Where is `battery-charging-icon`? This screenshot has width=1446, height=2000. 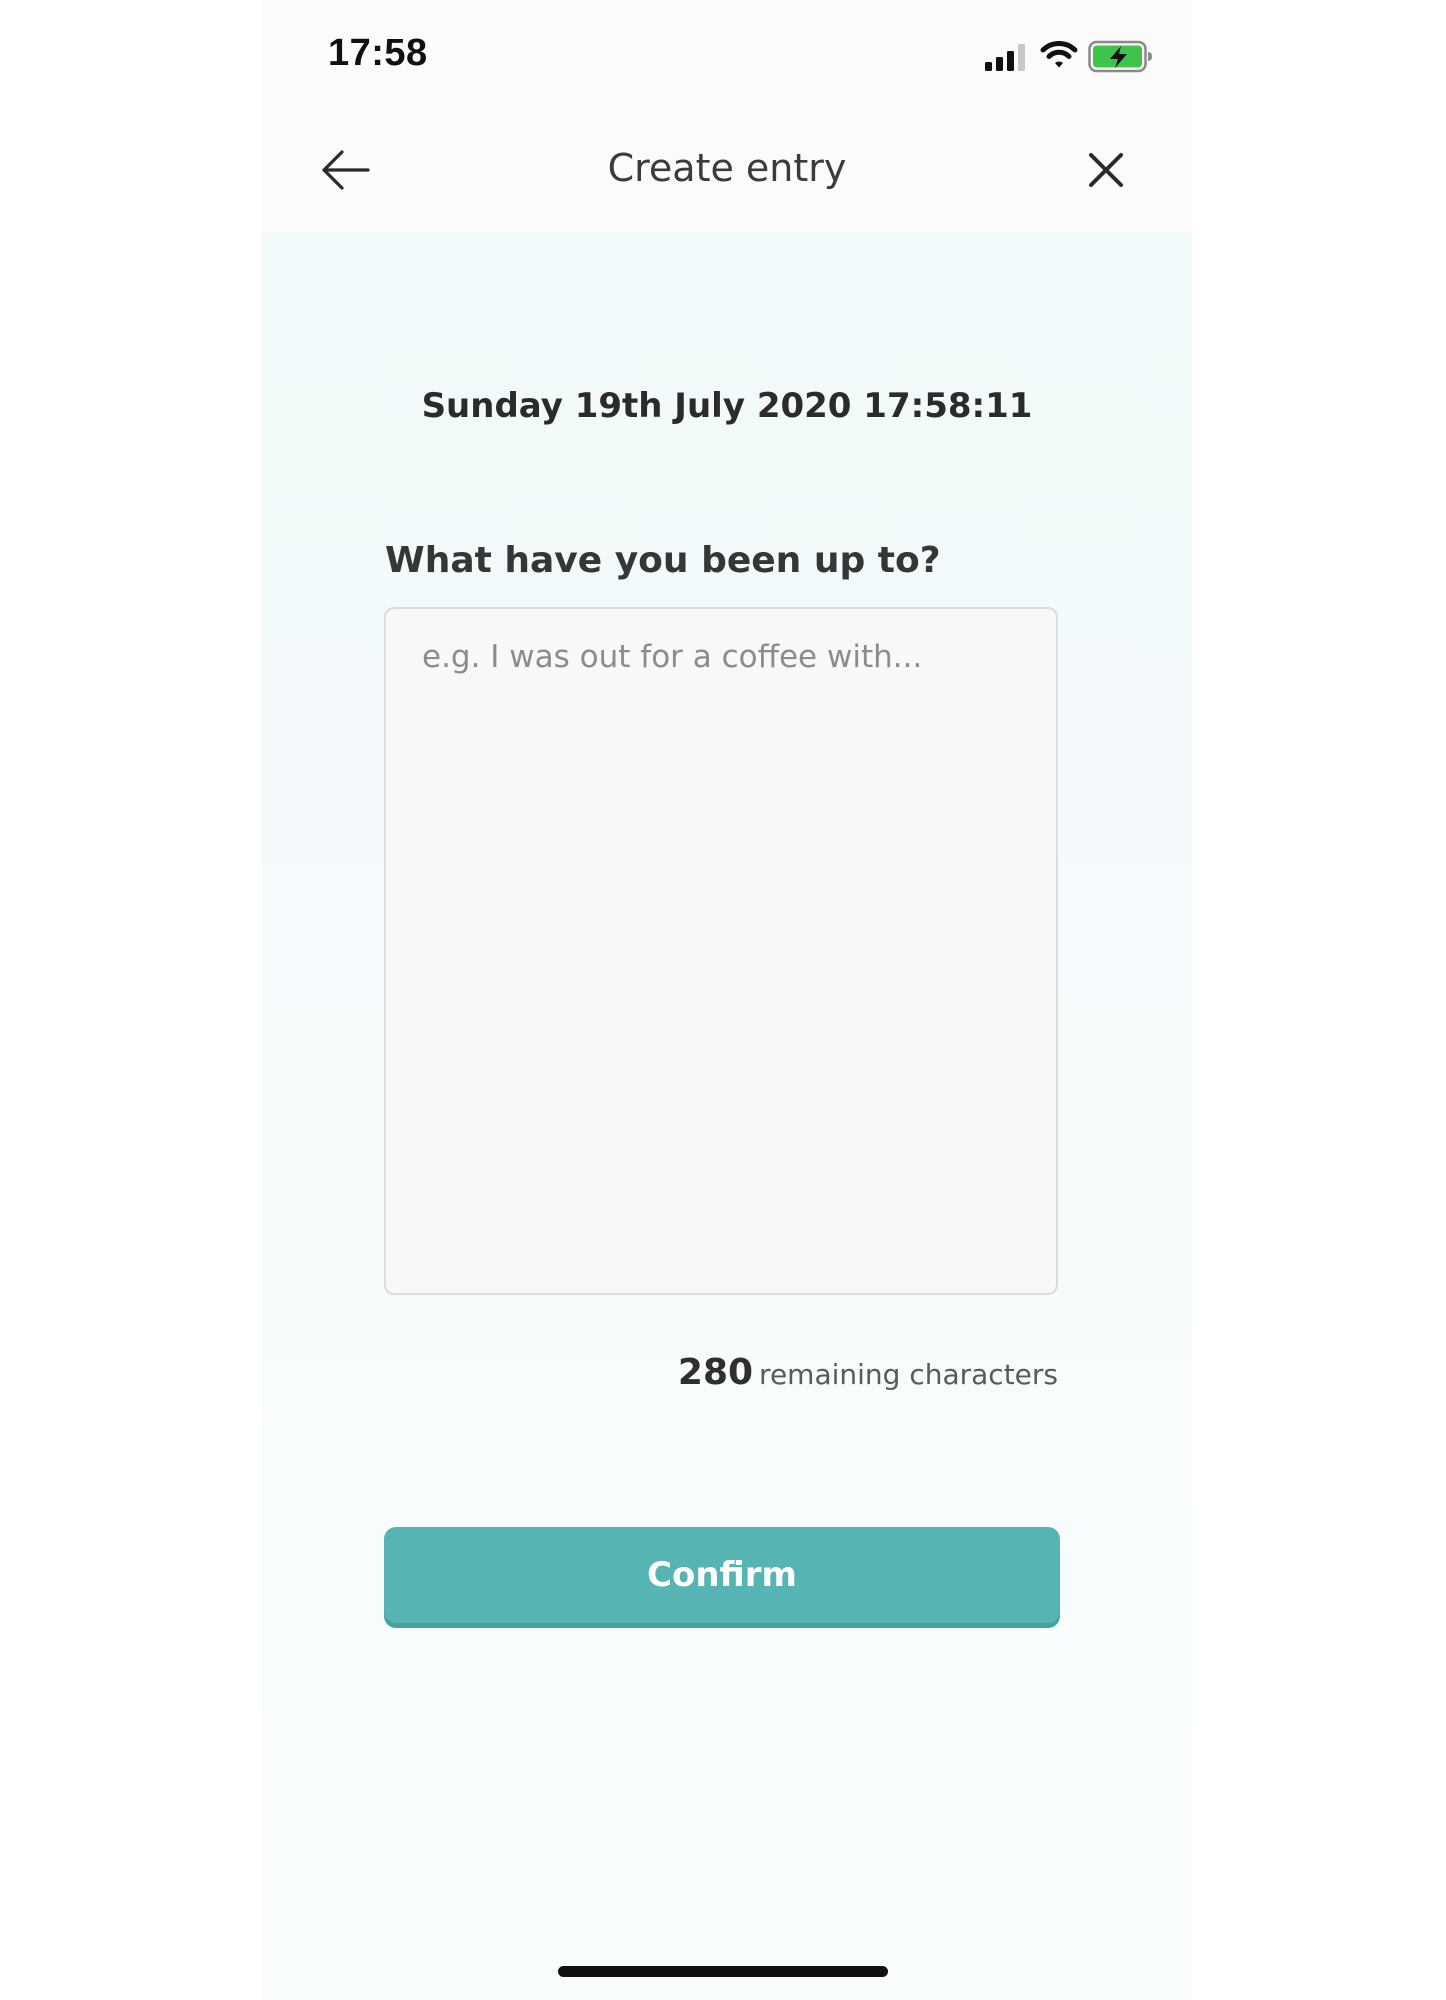
battery-charging-icon is located at coordinates (1120, 56).